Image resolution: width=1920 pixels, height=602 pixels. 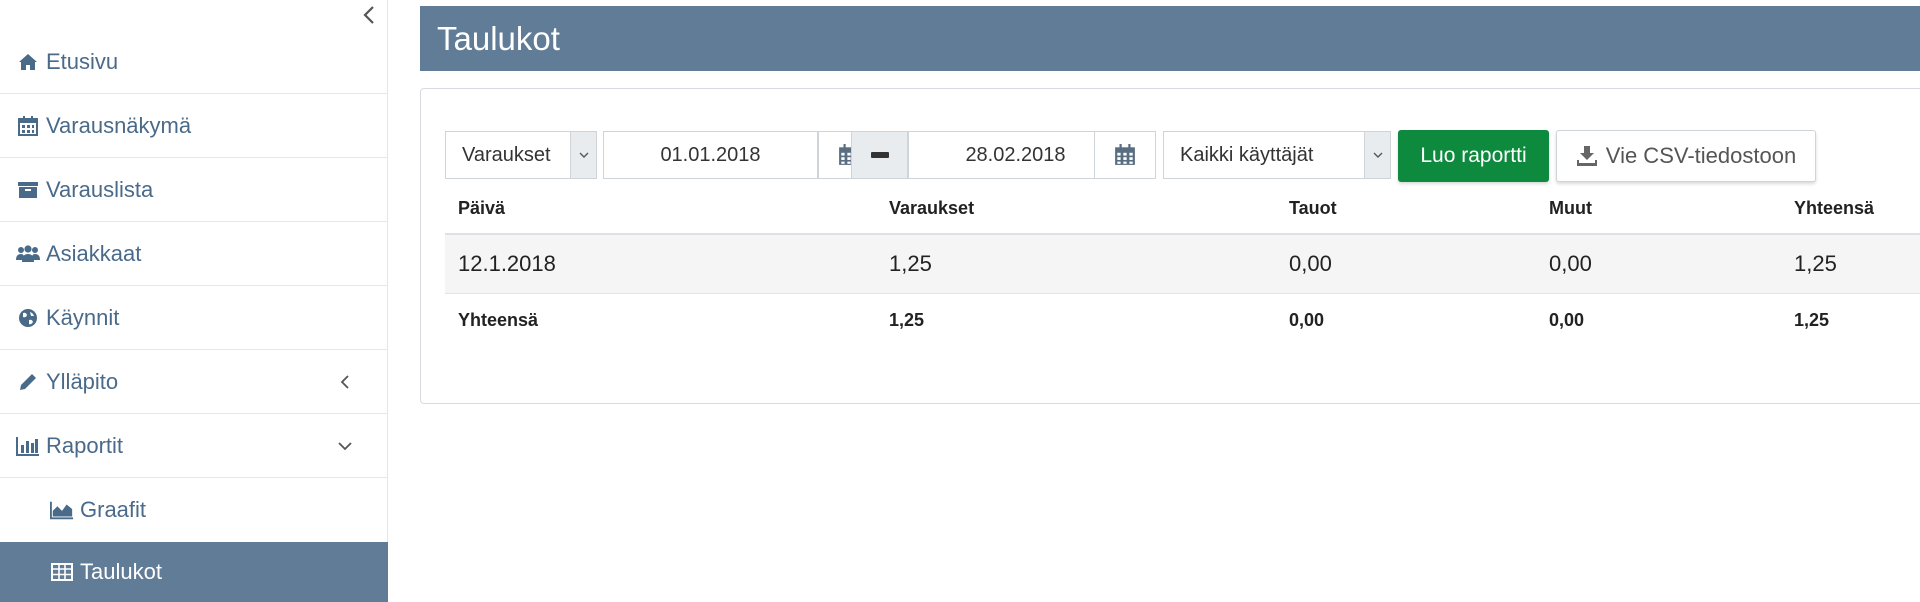 I want to click on column-header: Yhteensä, so click(x=1834, y=208).